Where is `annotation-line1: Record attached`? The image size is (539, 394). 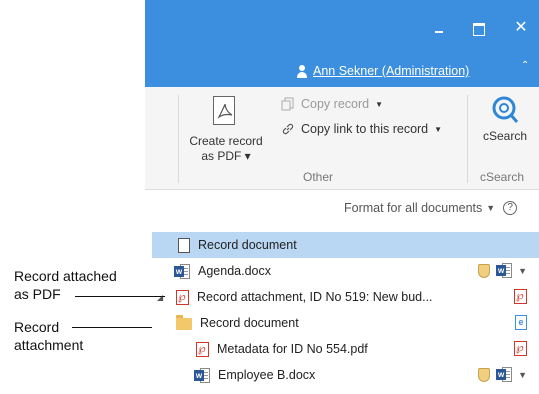 annotation-line1: Record attached is located at coordinates (65, 276).